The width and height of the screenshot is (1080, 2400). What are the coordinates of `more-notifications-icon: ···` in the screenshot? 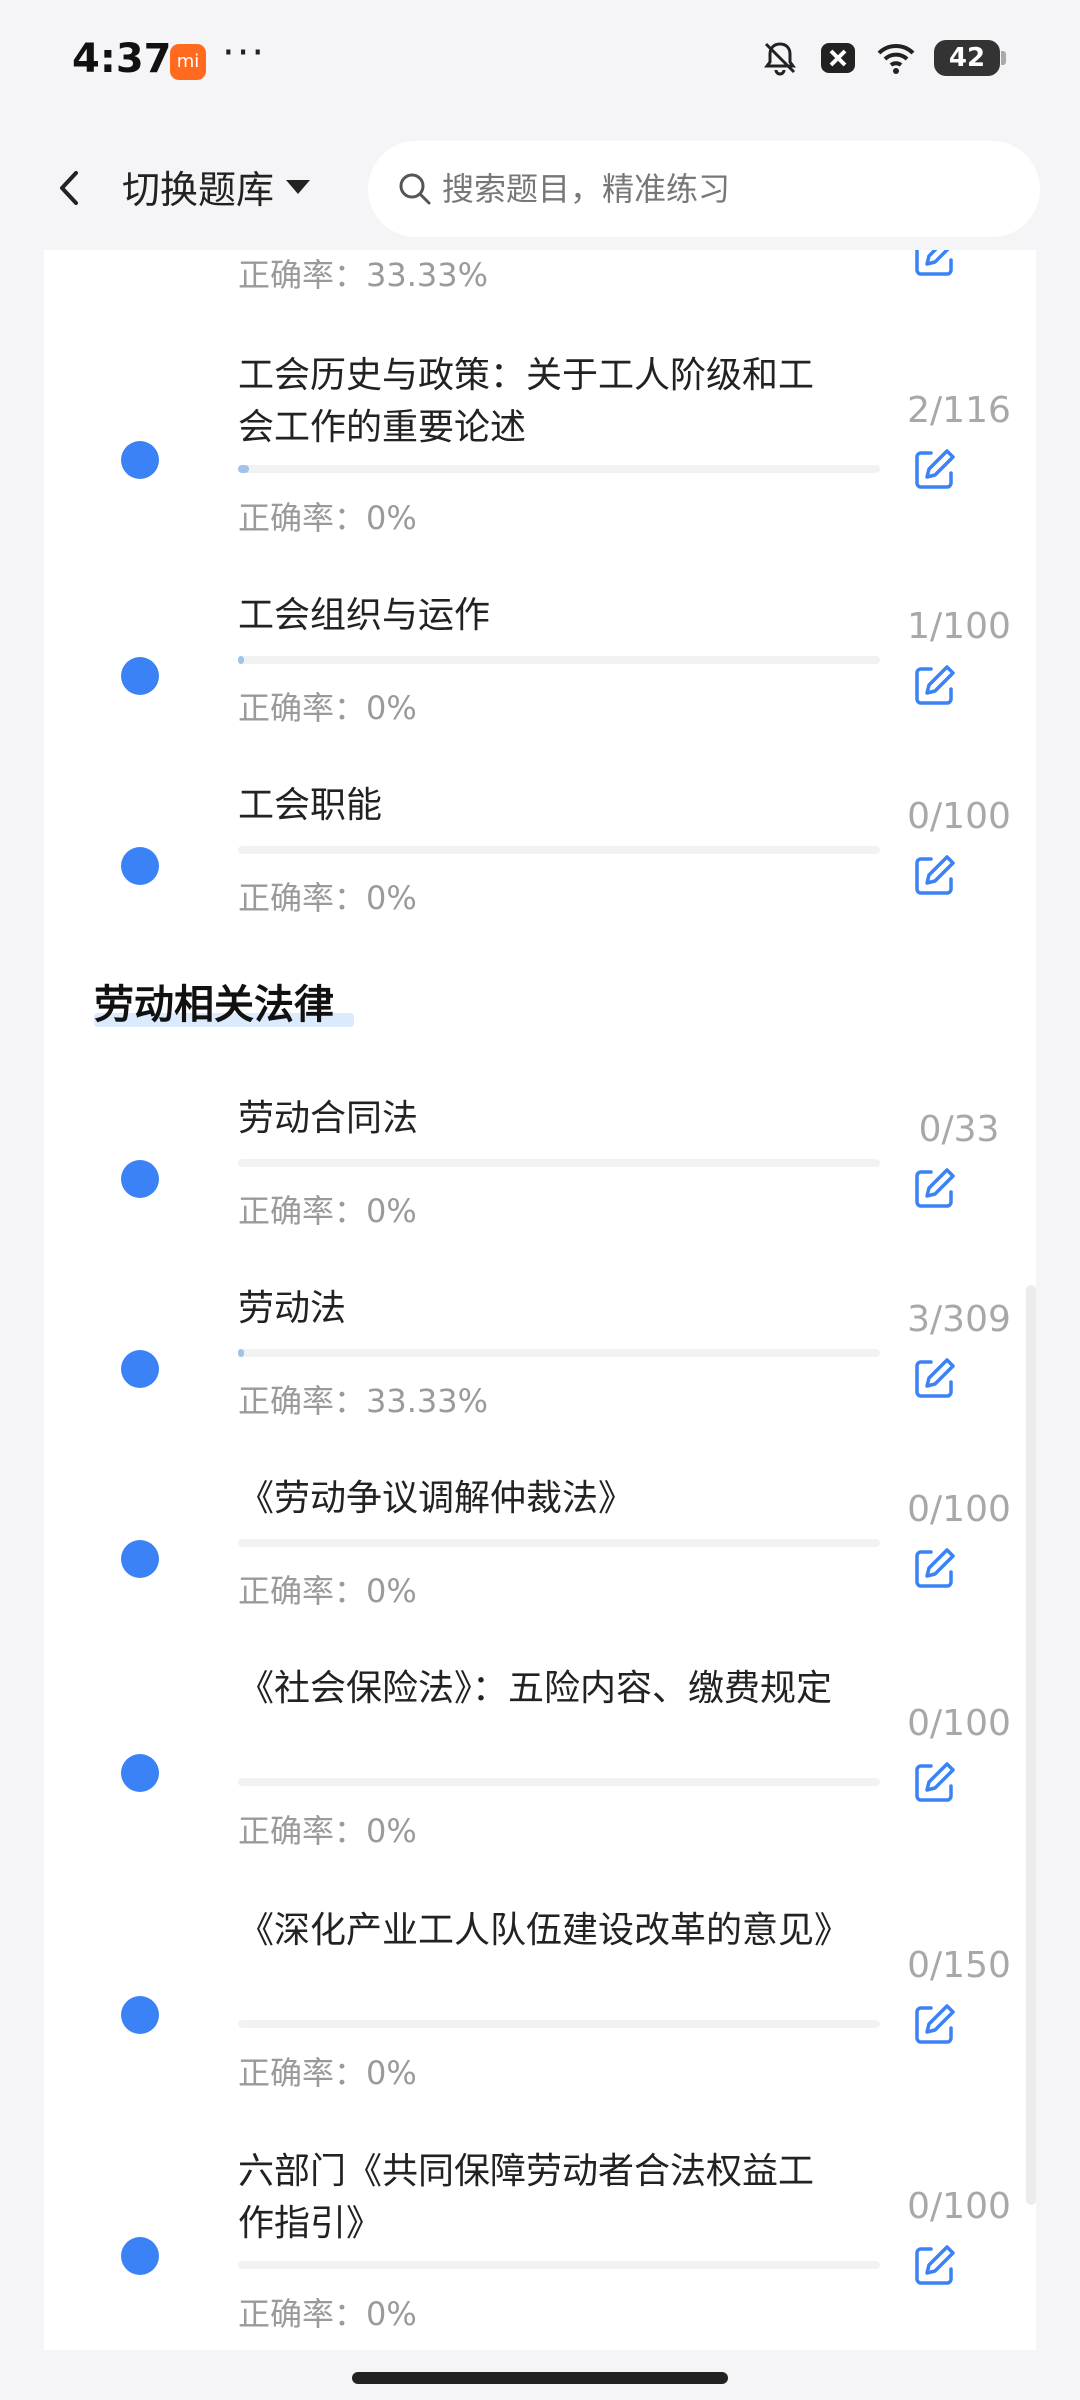 It's located at (244, 53).